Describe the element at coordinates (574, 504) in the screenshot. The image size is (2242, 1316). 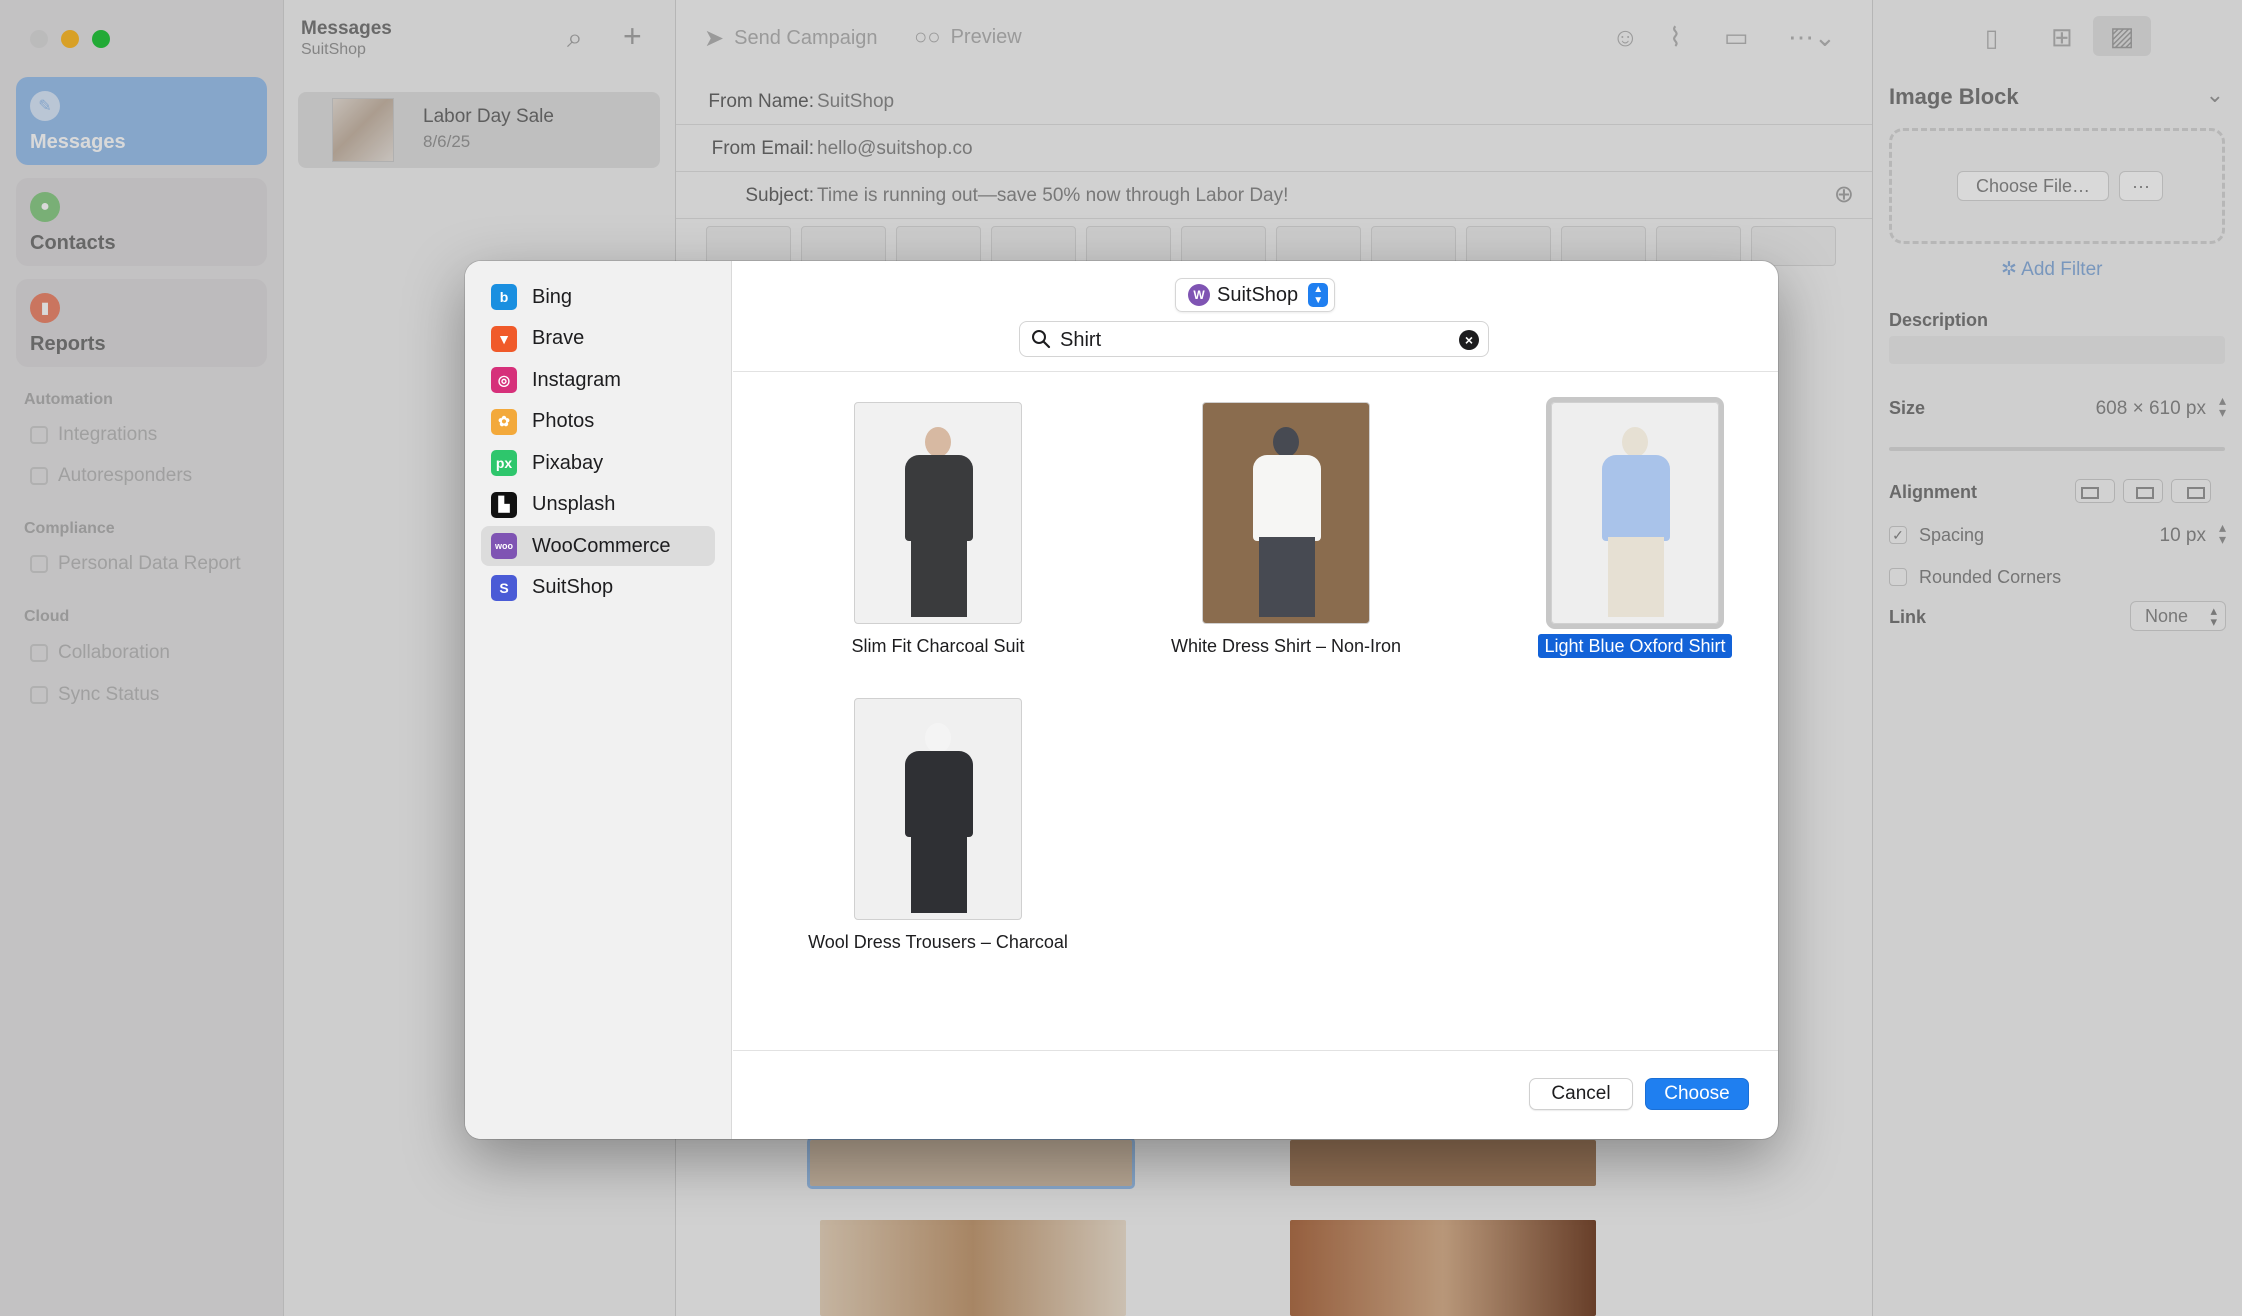
I see `source-item-label: Unsplash` at that location.